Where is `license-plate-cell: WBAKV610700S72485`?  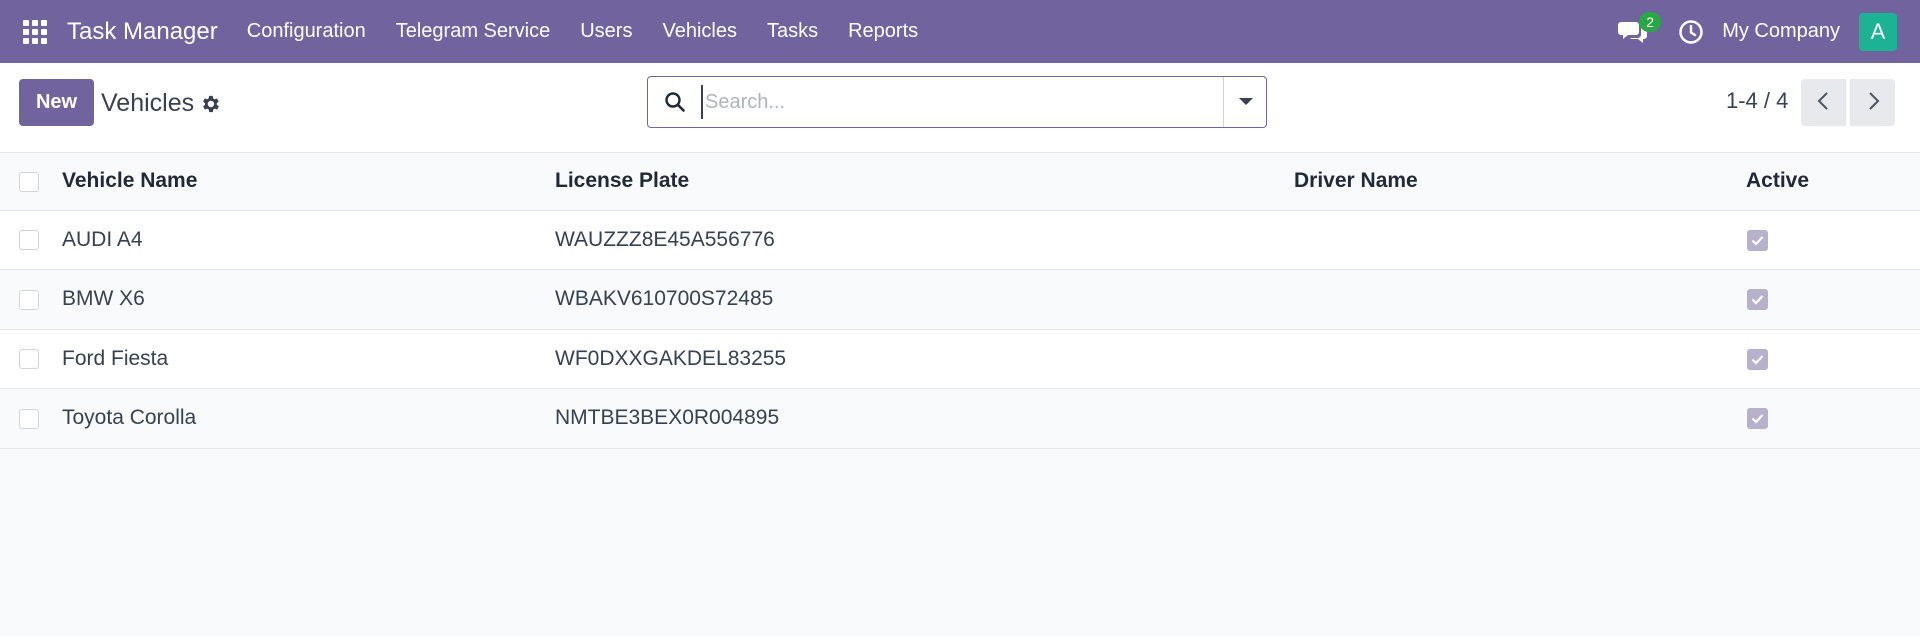
license-plate-cell: WBAKV610700S72485 is located at coordinates (924, 300).